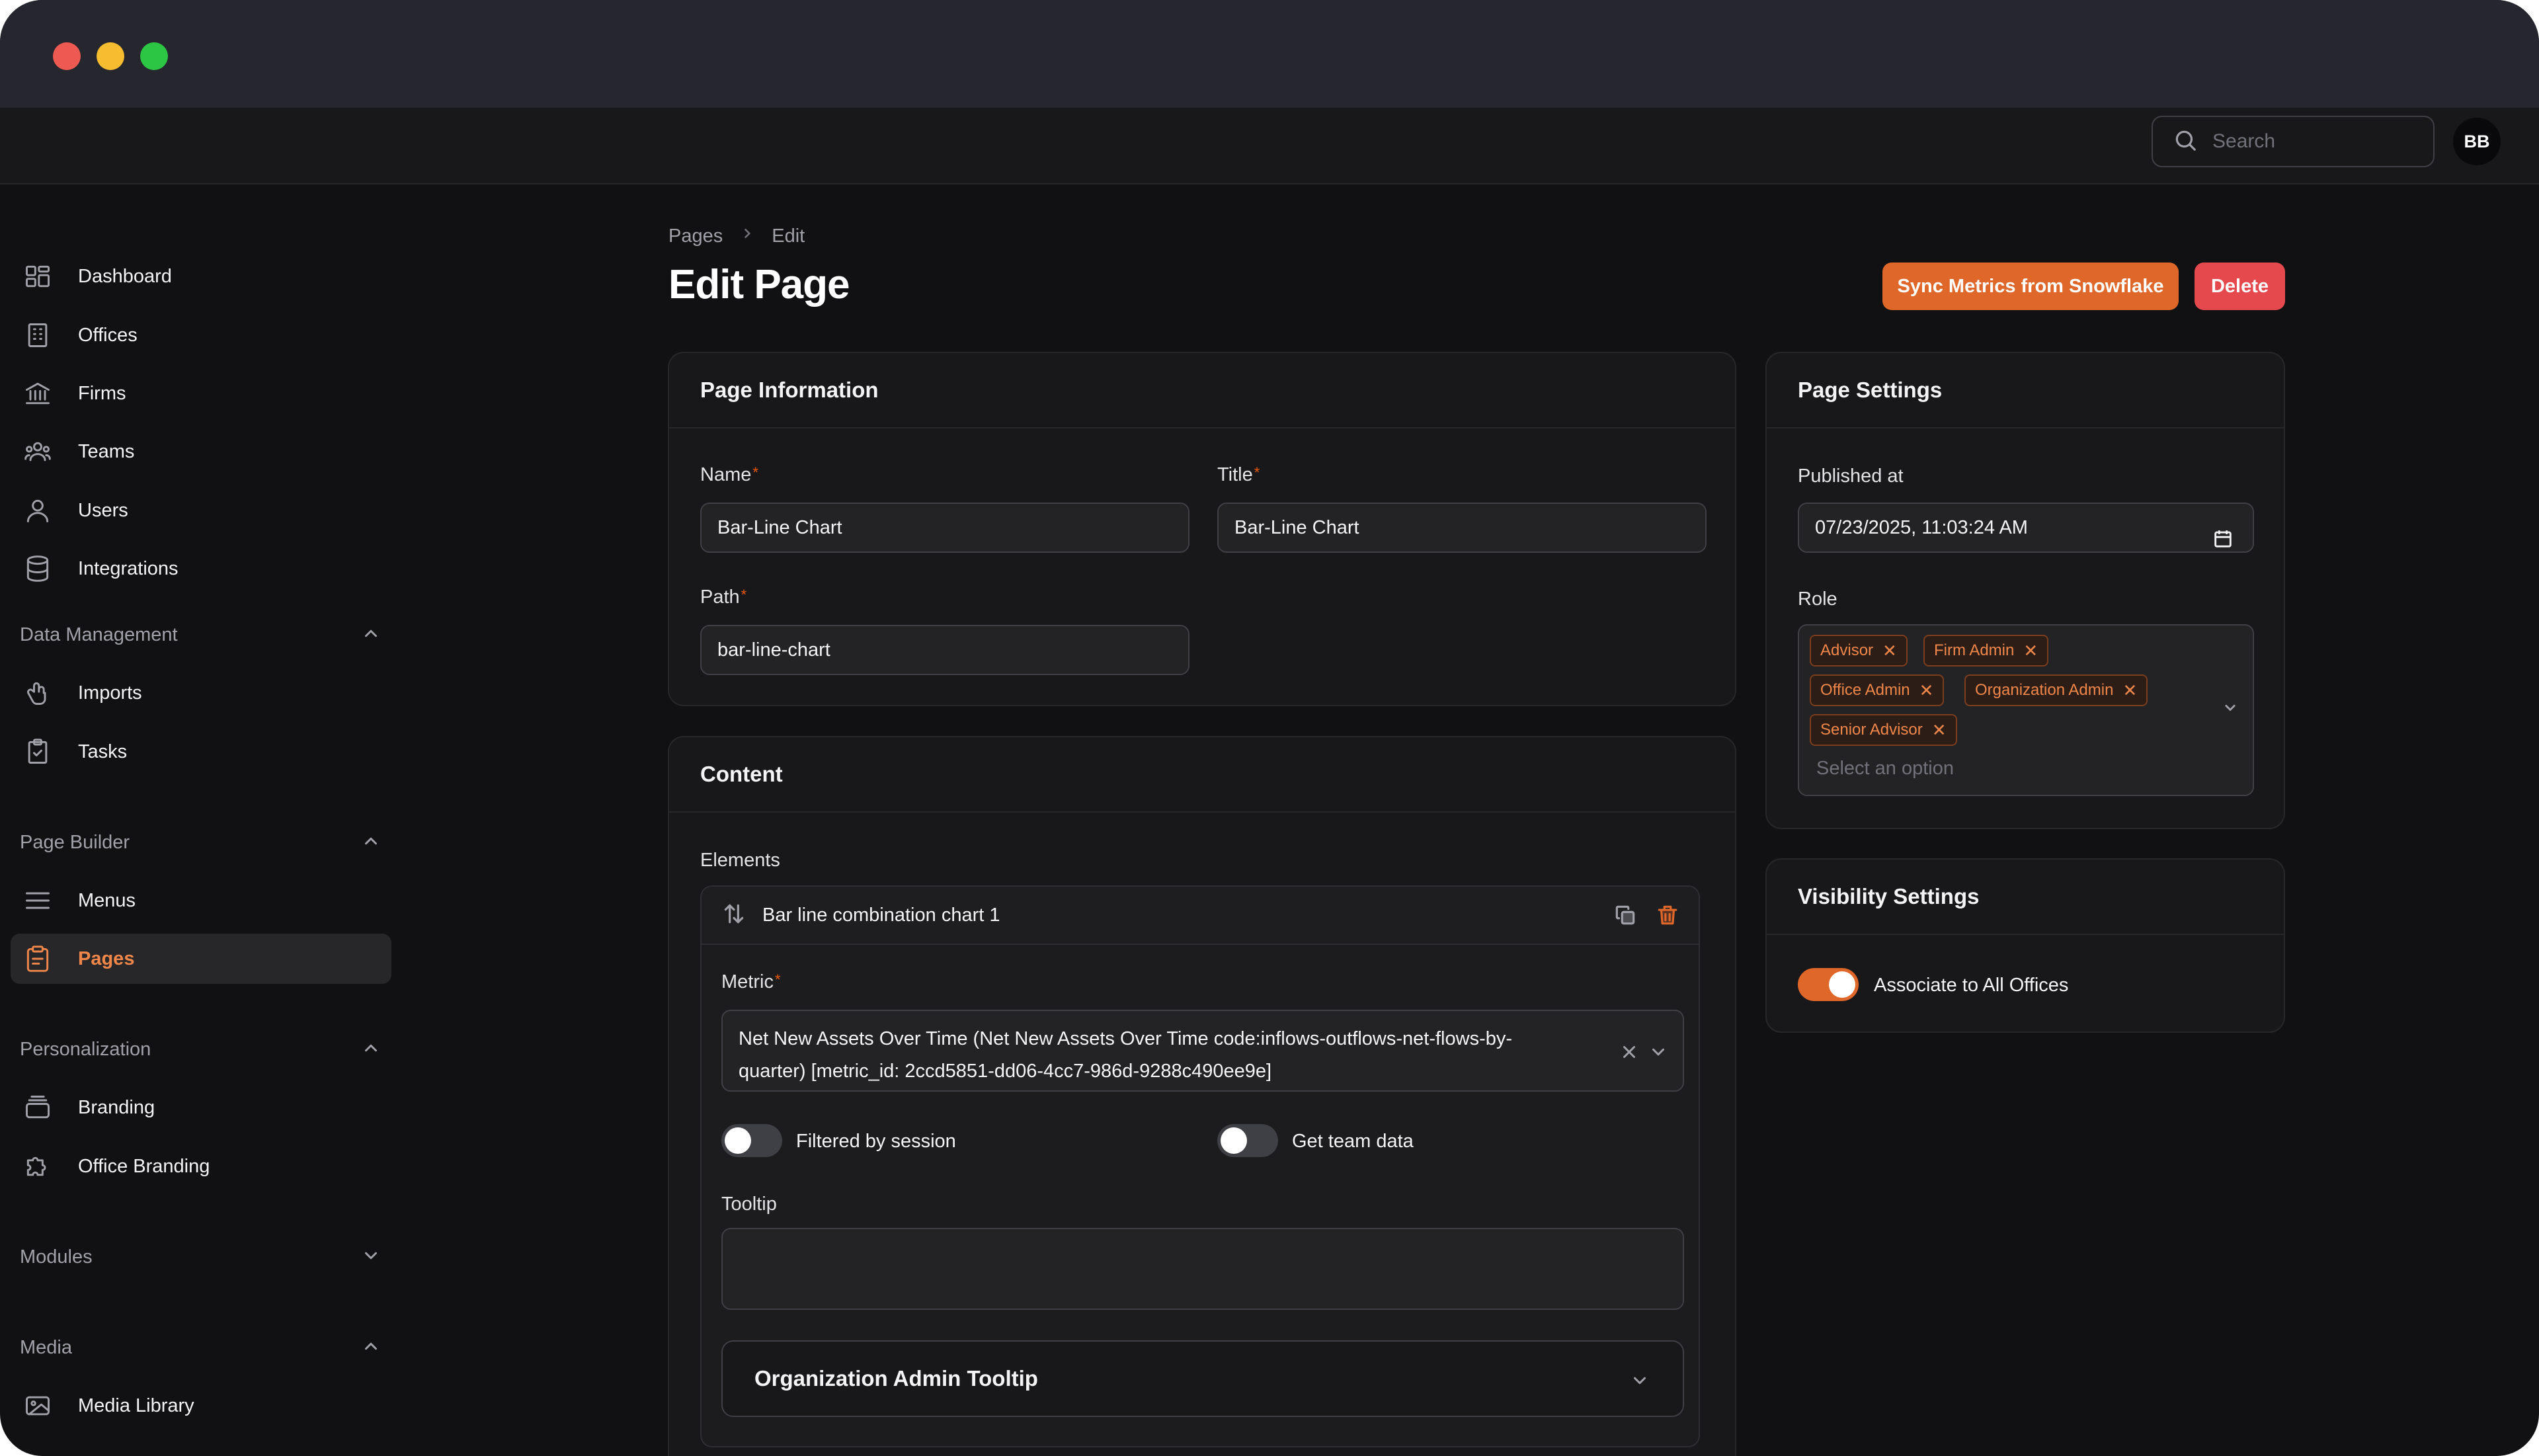  I want to click on role-chip: Advisor ✕, so click(1859, 651).